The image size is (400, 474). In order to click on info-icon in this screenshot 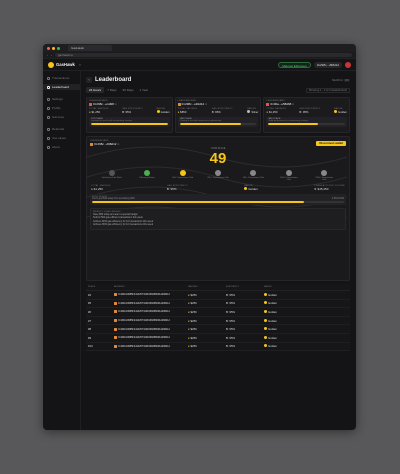, I will do `click(48, 147)`.